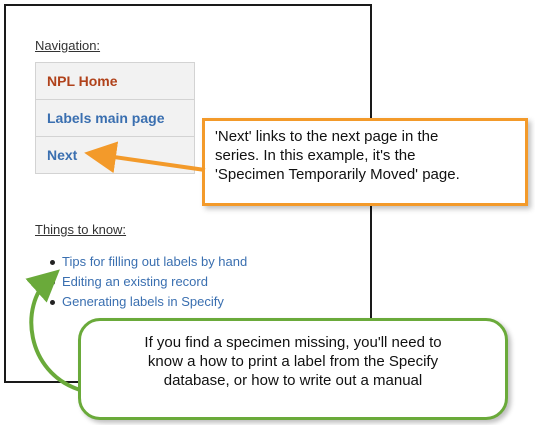 Image resolution: width=535 pixels, height=425 pixels. Describe the element at coordinates (145, 157) in the screenshot. I see `orange-arrow-icon` at that location.